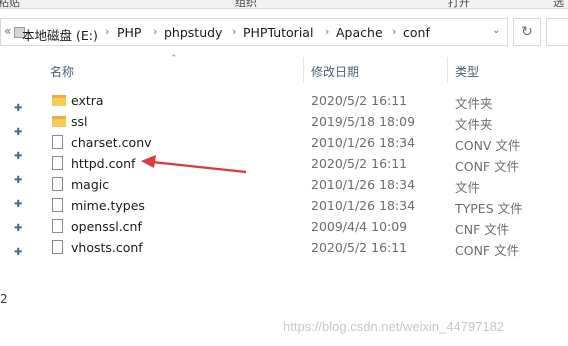 The height and width of the screenshot is (346, 568). Describe the element at coordinates (148, 161) in the screenshot. I see `arrow-head` at that location.